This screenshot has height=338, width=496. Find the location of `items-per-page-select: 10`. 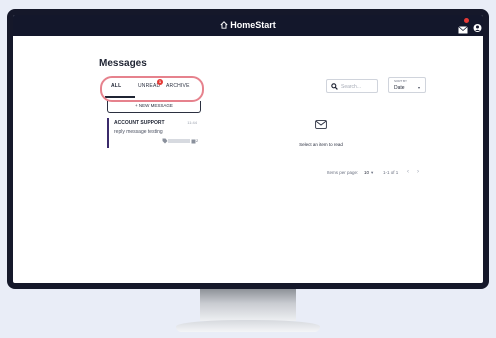

items-per-page-select: 10 is located at coordinates (366, 172).